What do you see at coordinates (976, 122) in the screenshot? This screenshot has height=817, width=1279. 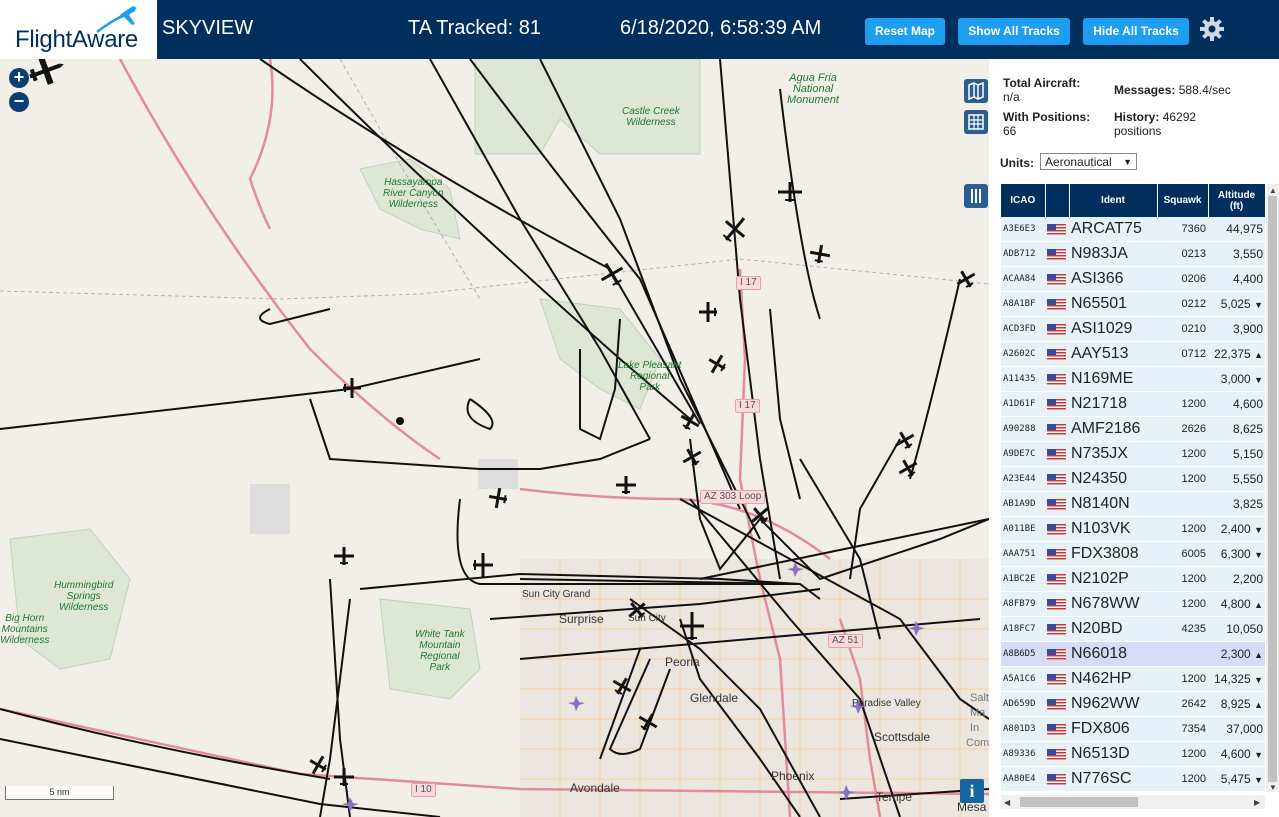 I see `grid-toggle-button` at bounding box center [976, 122].